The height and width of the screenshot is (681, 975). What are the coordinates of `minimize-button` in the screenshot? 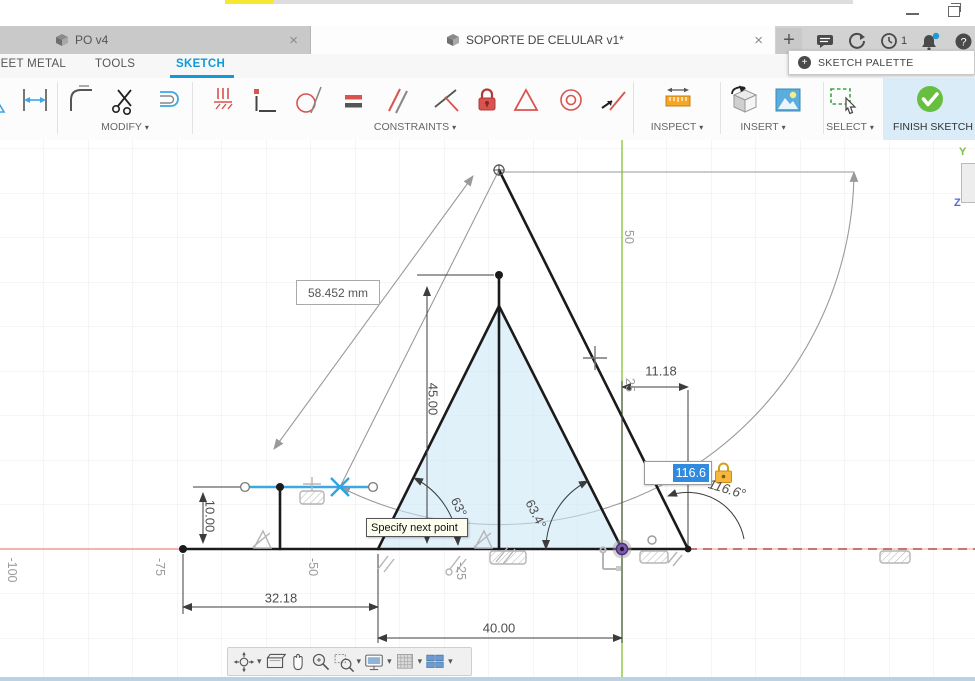 It's located at (912, 14).